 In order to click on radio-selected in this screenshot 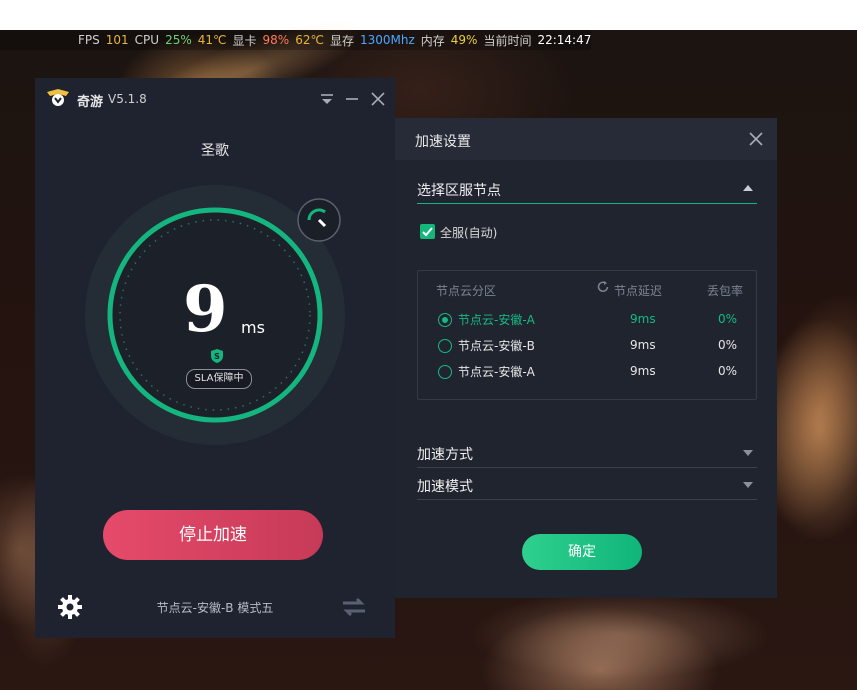, I will do `click(445, 320)`.